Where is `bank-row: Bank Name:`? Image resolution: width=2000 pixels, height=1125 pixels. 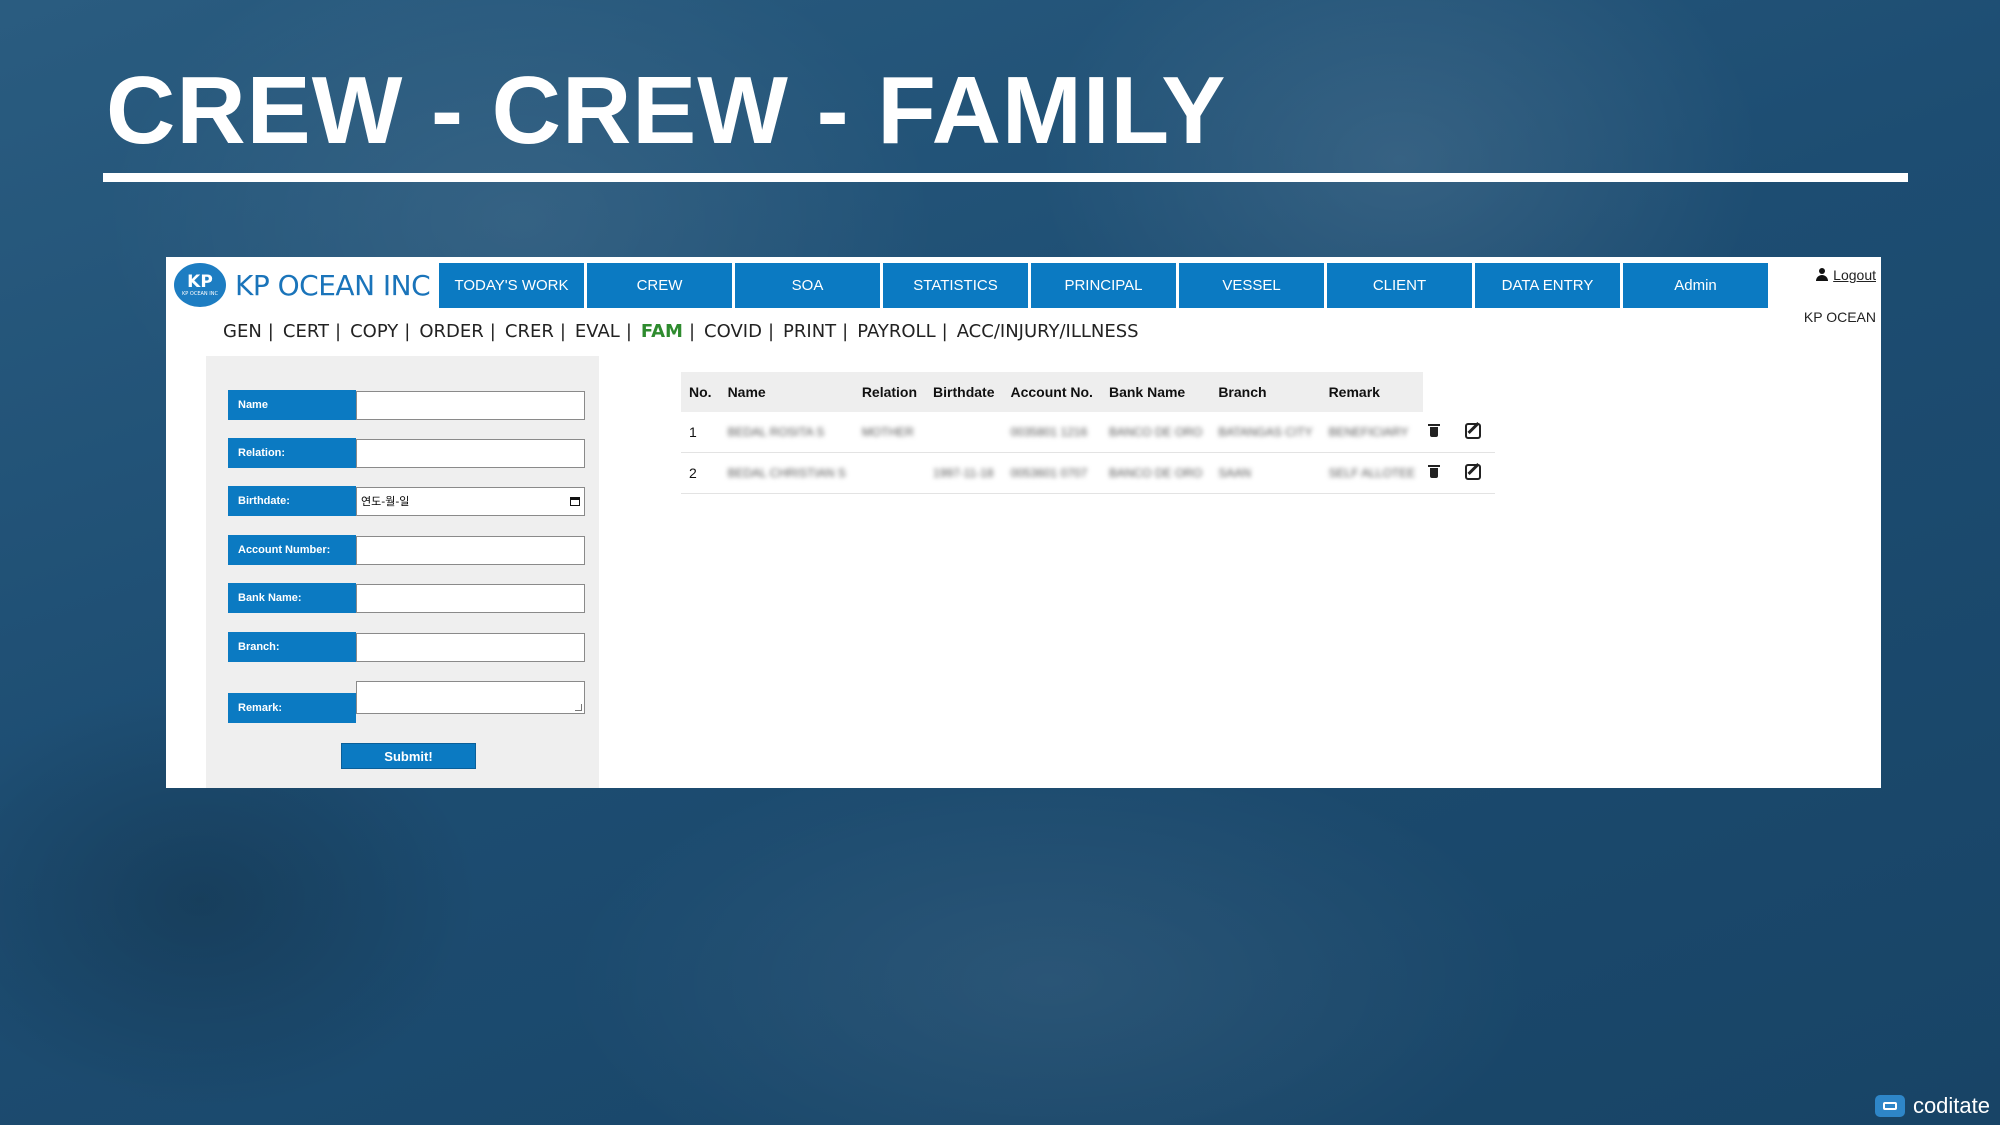
bank-row: Bank Name: is located at coordinates (406, 598).